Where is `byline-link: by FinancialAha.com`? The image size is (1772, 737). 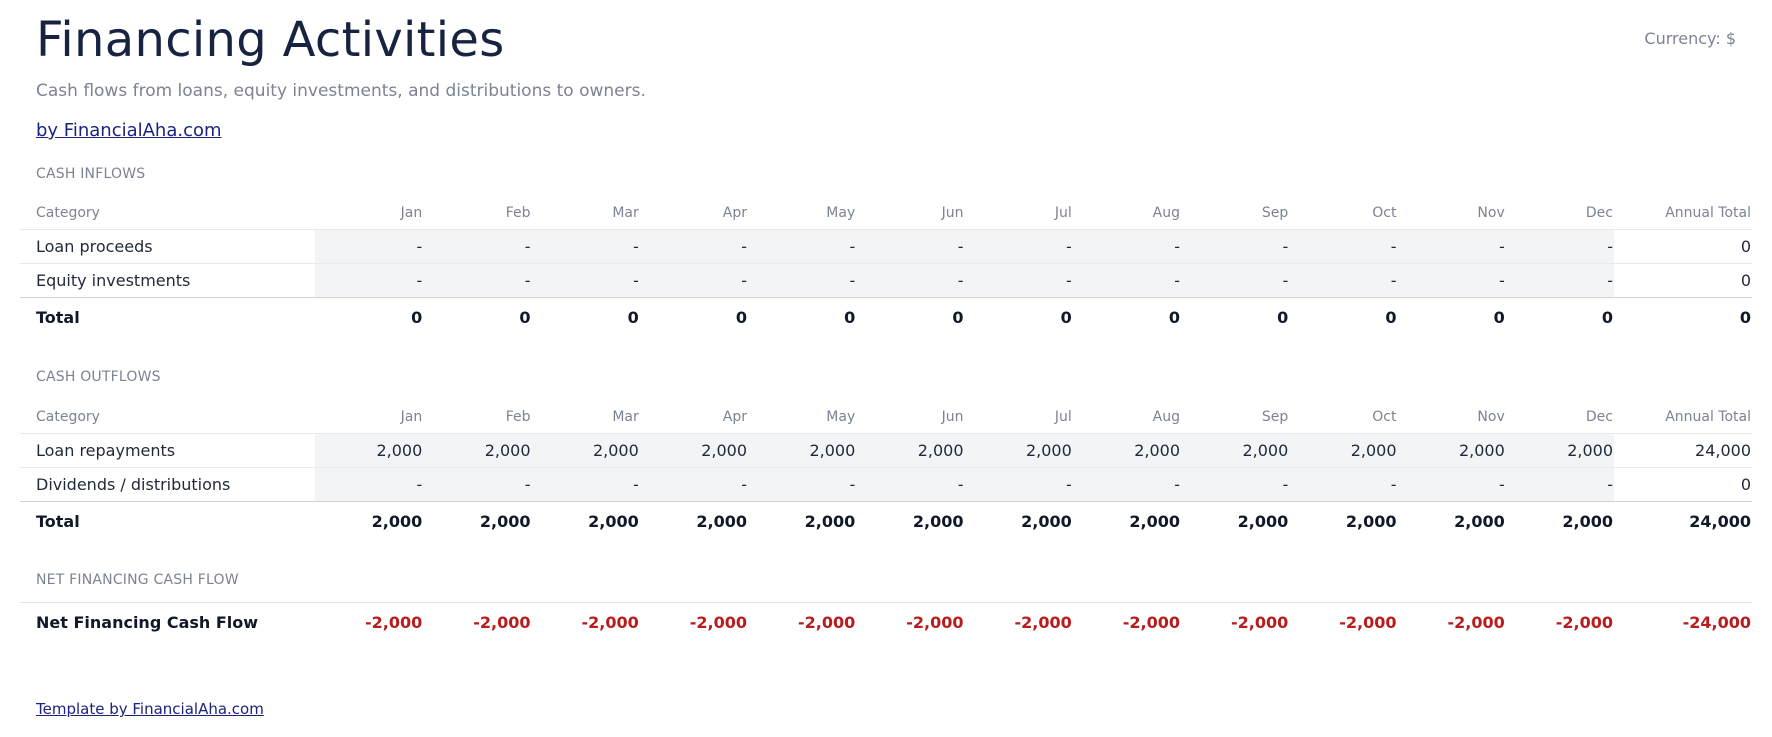
byline-link: by FinancialAha.com is located at coordinates (129, 130).